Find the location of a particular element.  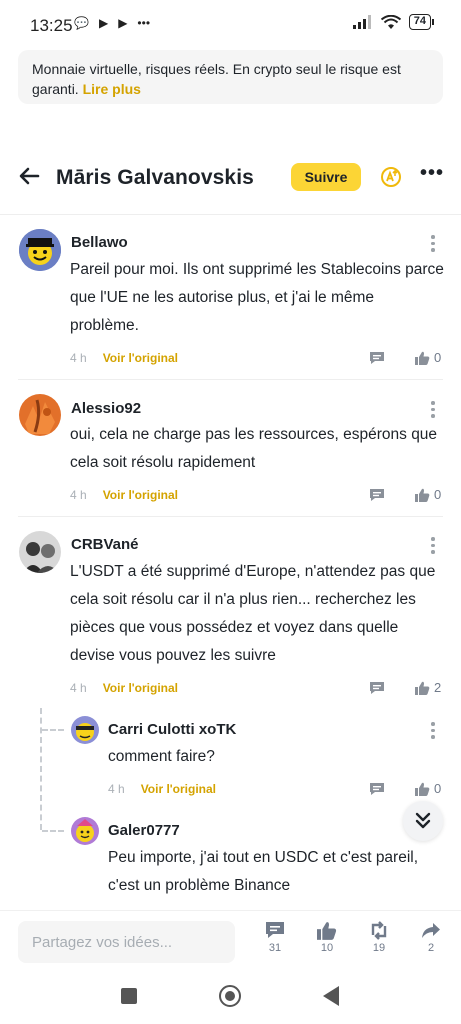

chat-notification-icon: 💬 is located at coordinates (81, 23).